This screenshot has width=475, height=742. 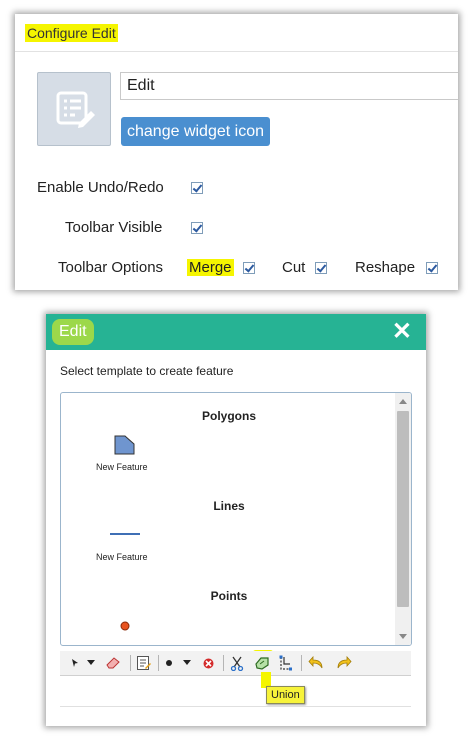 I want to click on edit-widget-icon, so click(x=75, y=109).